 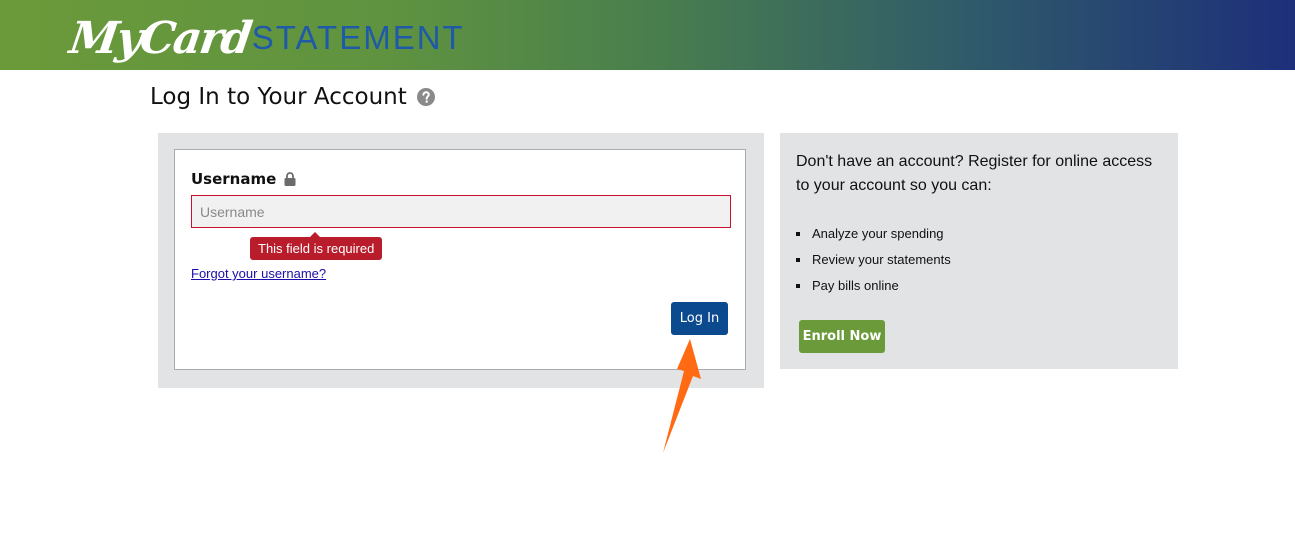 What do you see at coordinates (234, 179) in the screenshot?
I see `username-label-text: Username` at bounding box center [234, 179].